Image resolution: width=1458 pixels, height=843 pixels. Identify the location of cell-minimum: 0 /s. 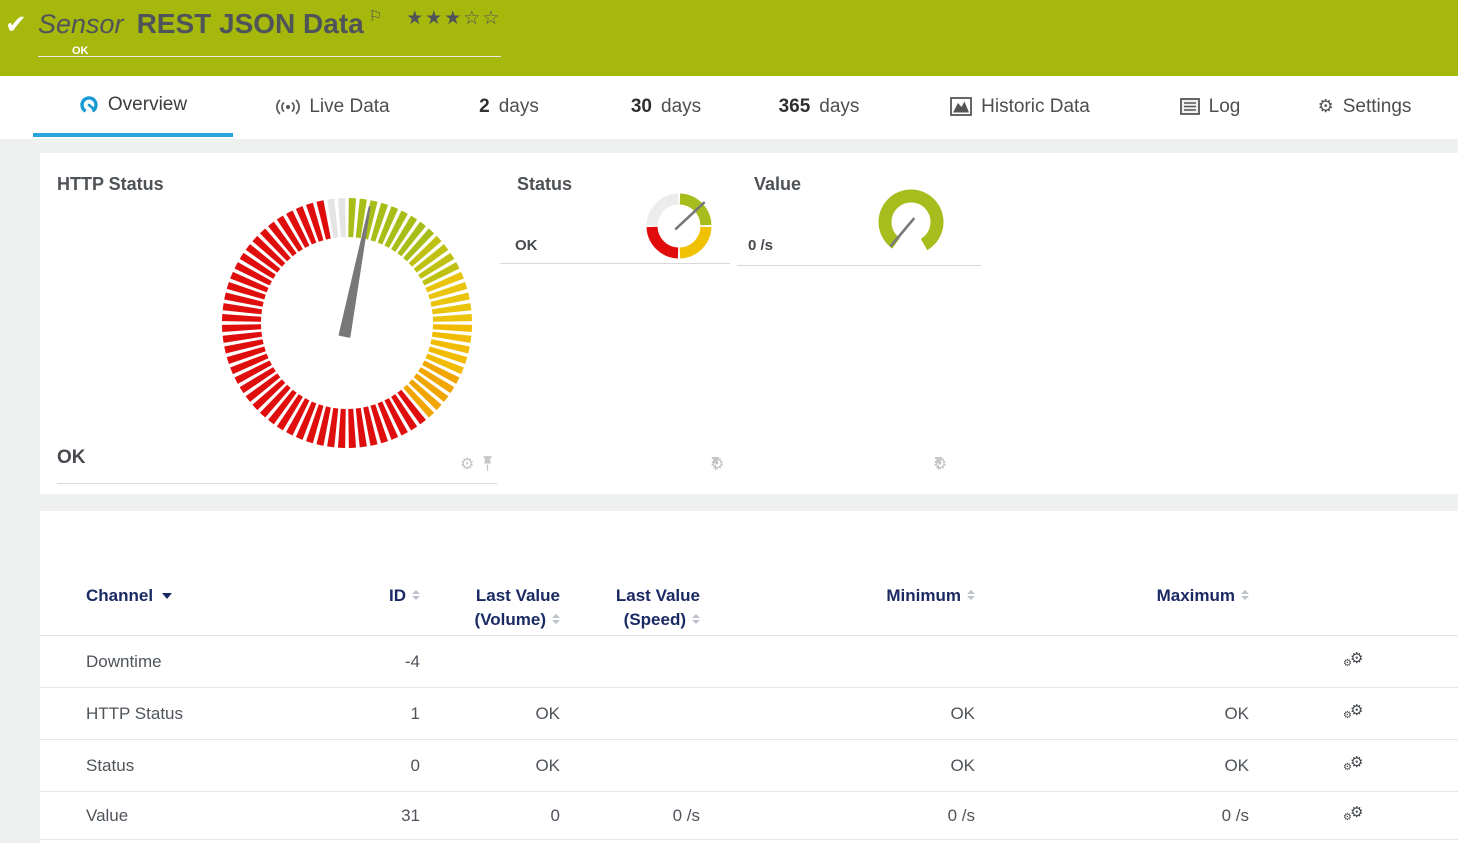
(961, 815).